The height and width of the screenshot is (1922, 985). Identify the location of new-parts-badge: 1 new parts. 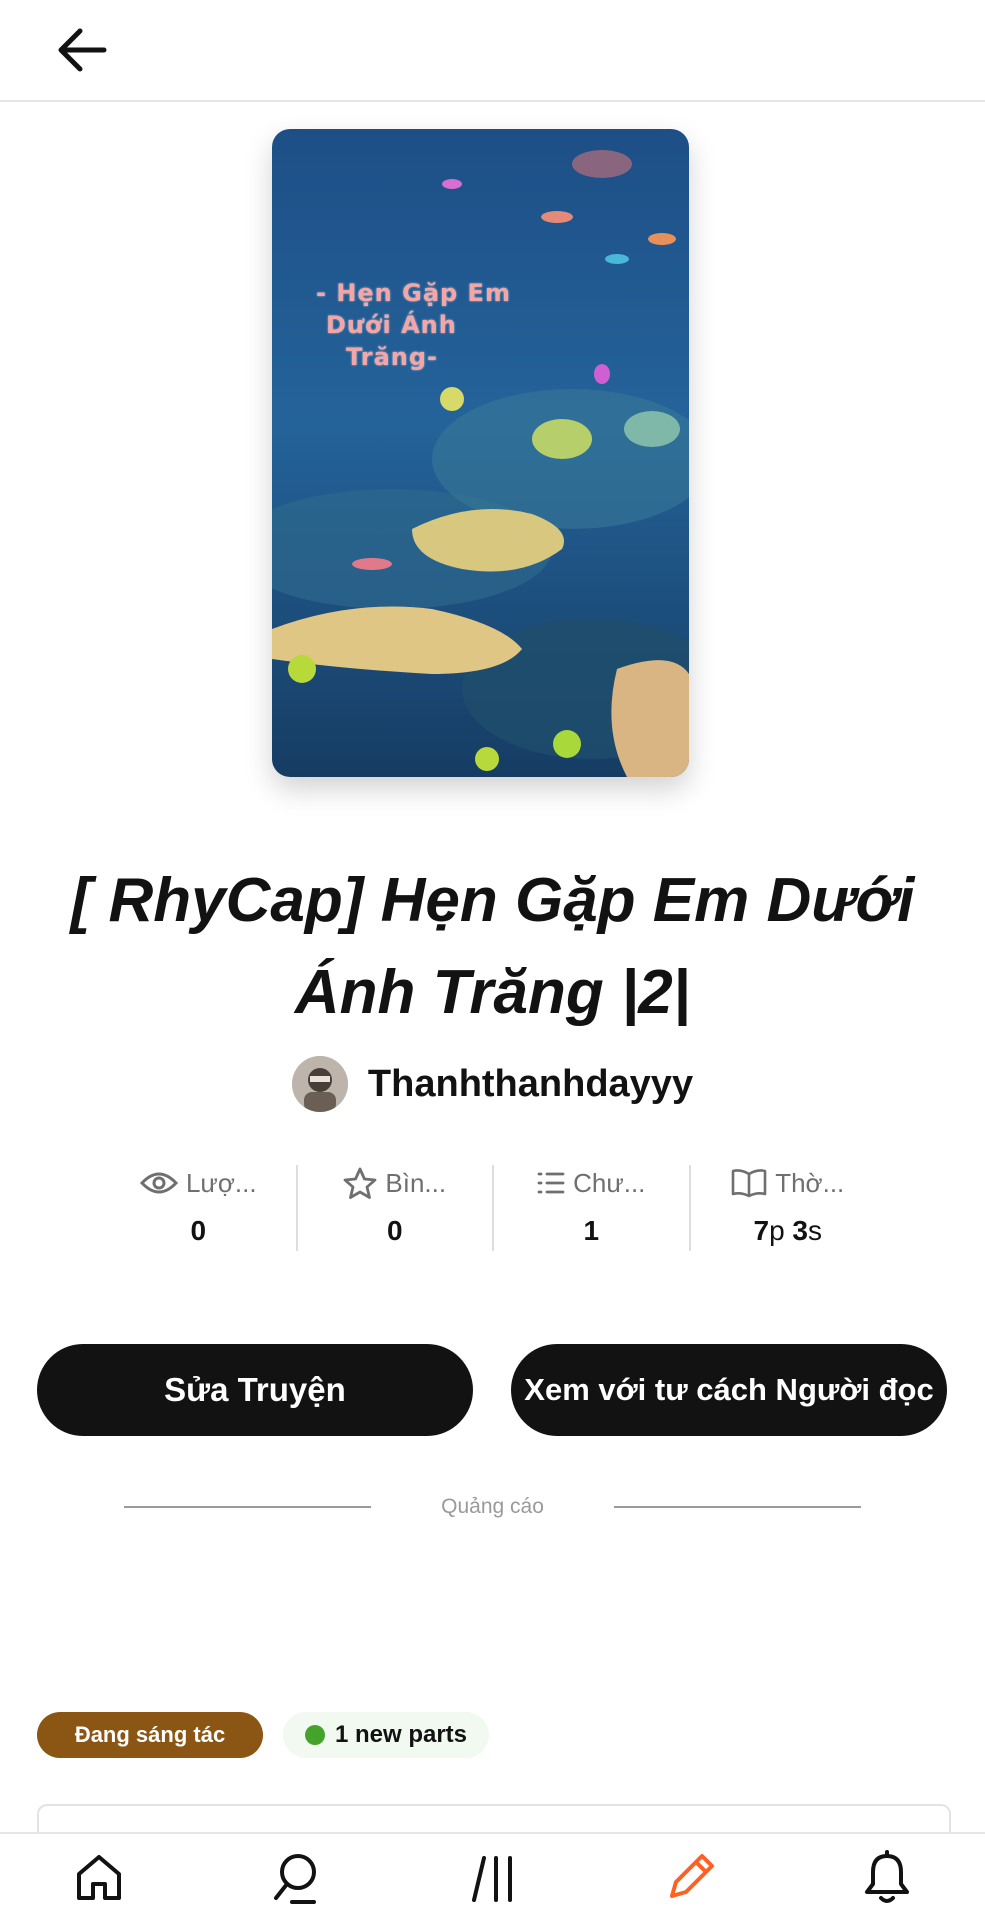
(386, 1735).